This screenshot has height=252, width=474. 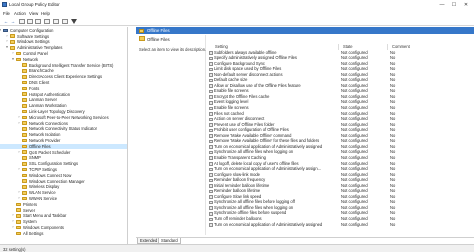 I want to click on tree-item-label: All Settings, so click(x=33, y=233).